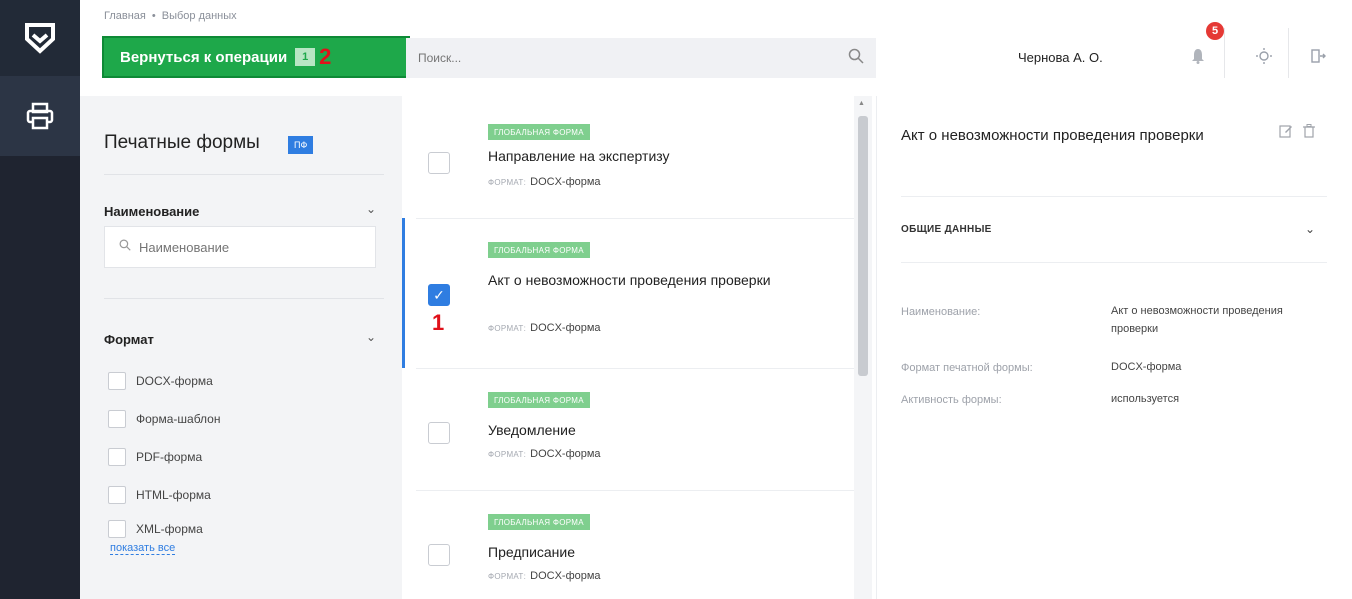  I want to click on field-label: Наименование:, so click(941, 312).